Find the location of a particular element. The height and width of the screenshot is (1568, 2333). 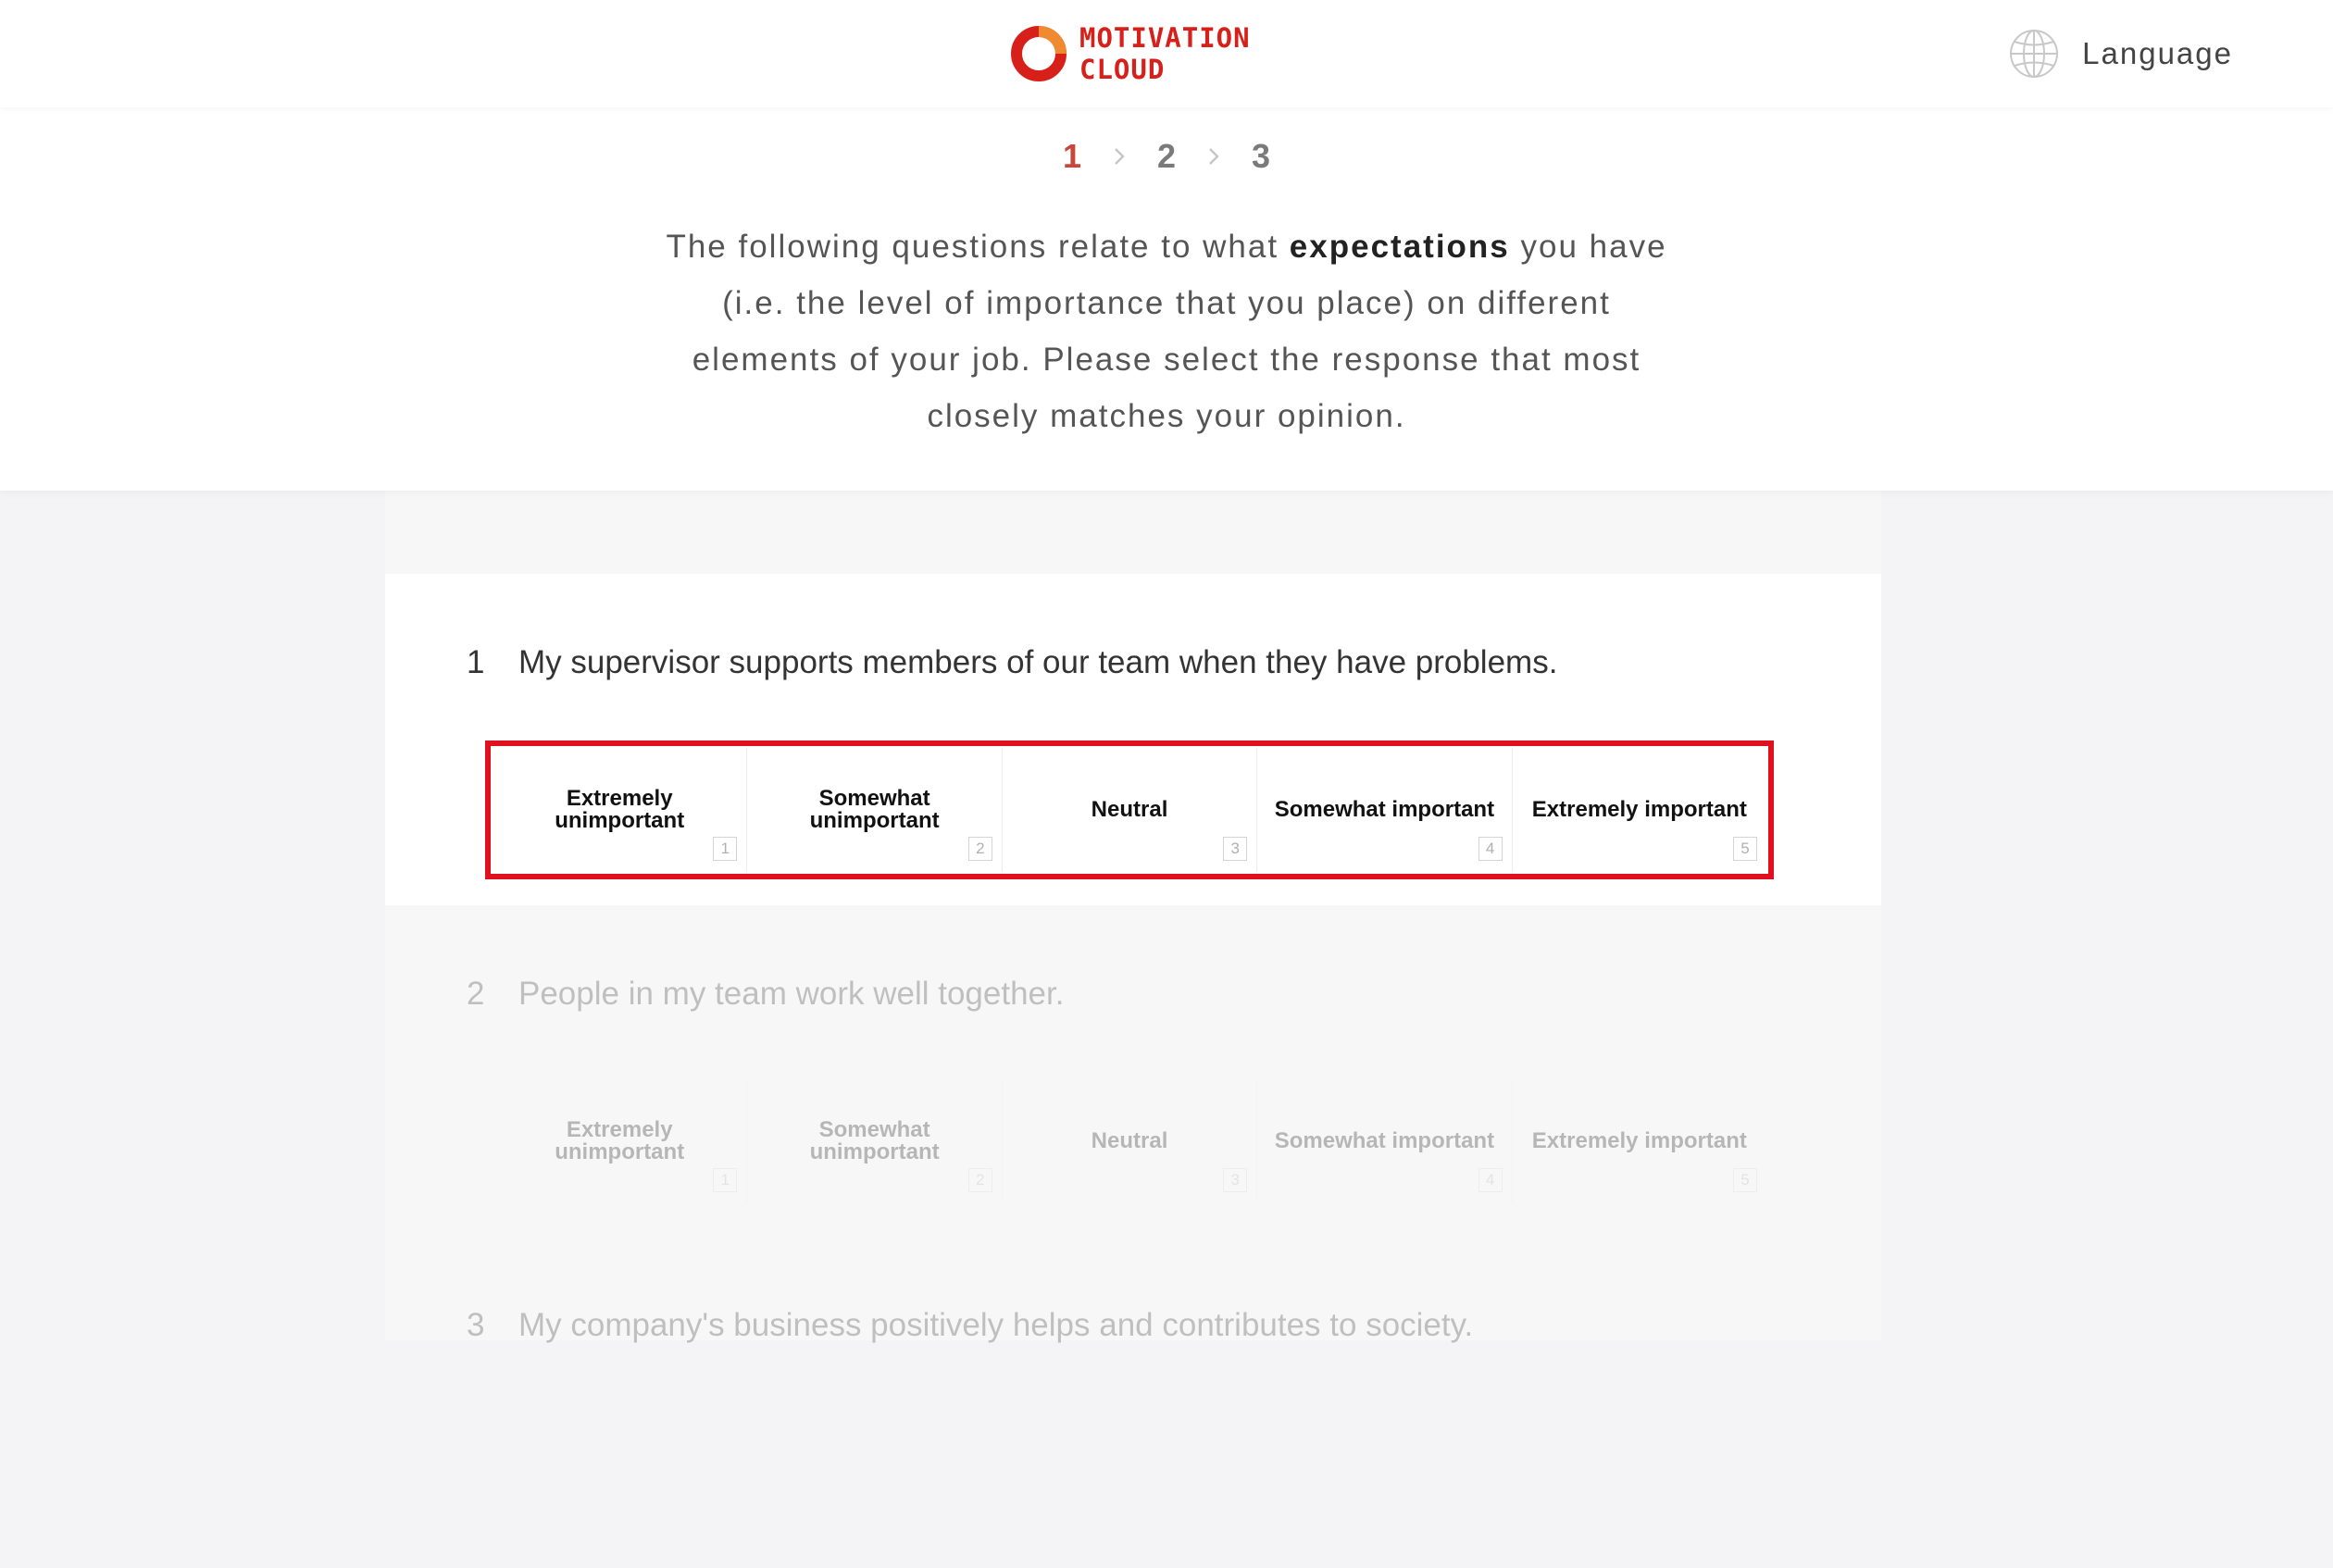

logo-text: MOTIVATION CLOUD is located at coordinates (1165, 53).